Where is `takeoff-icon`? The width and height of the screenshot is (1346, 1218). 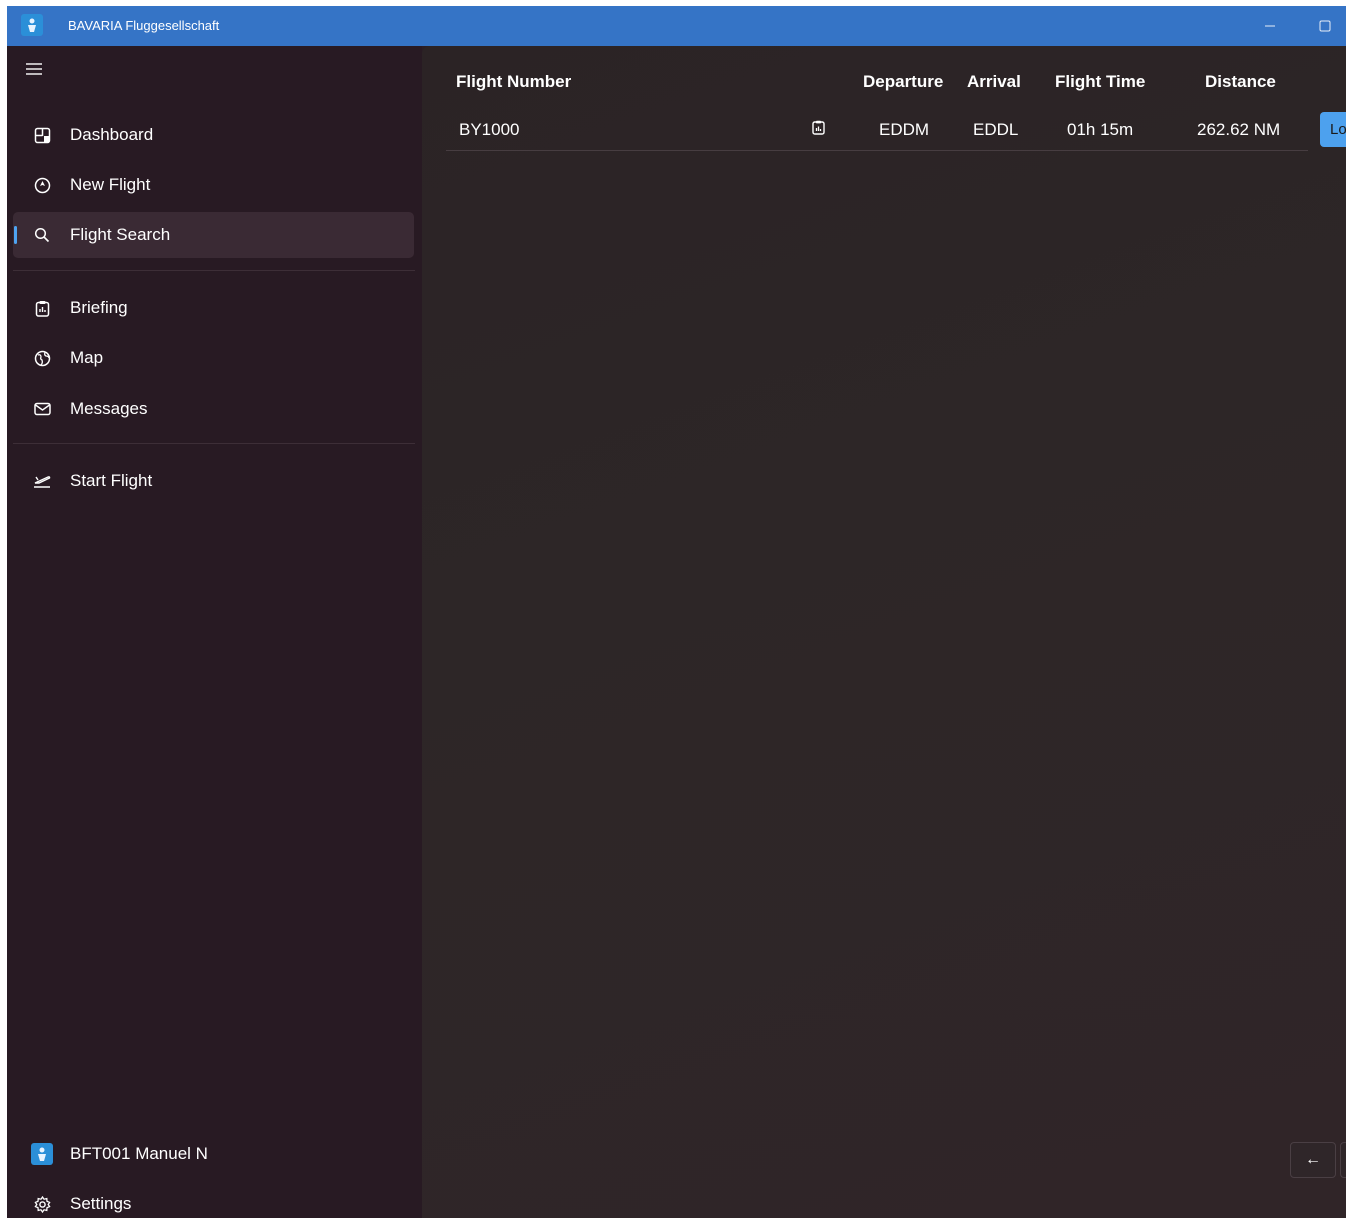
takeoff-icon is located at coordinates (42, 481).